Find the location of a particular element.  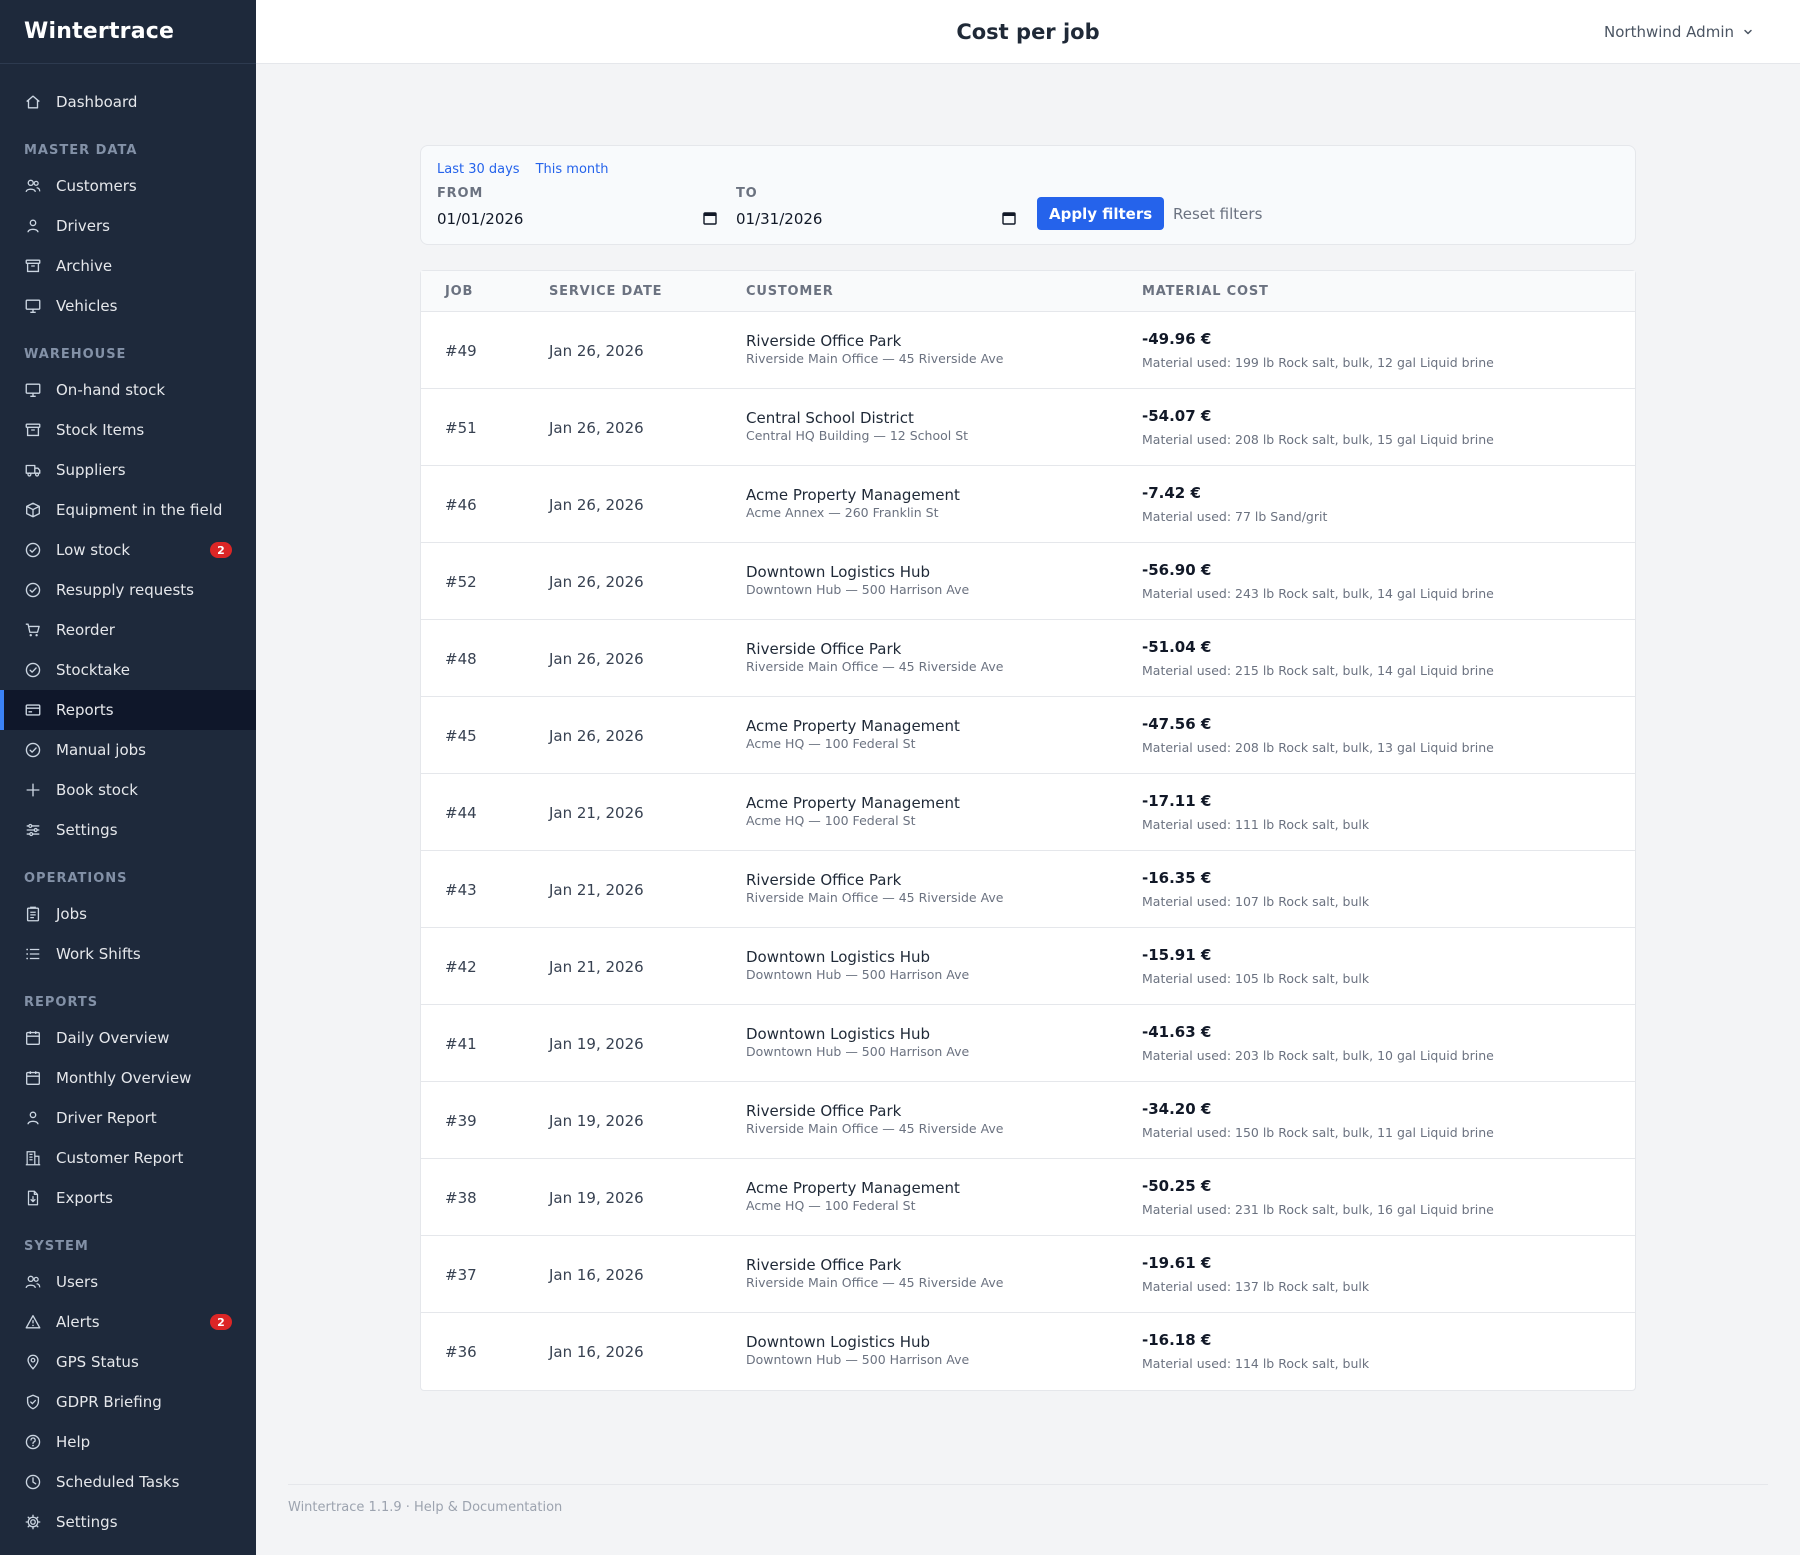

reset-filters-button: Reset filters is located at coordinates (1217, 213).